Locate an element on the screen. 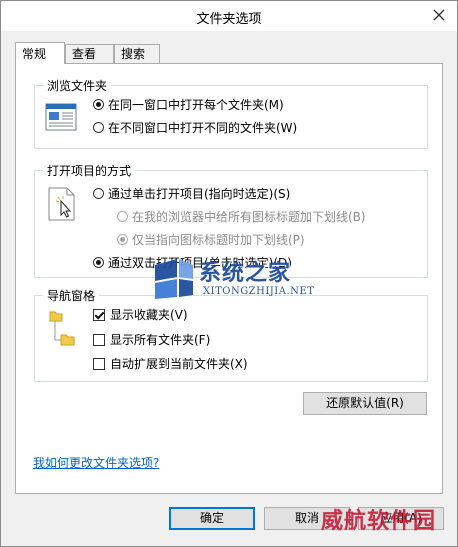 Image resolution: width=458 pixels, height=547 pixels. restore-defaults-label: 还原默认值(R) is located at coordinates (365, 403).